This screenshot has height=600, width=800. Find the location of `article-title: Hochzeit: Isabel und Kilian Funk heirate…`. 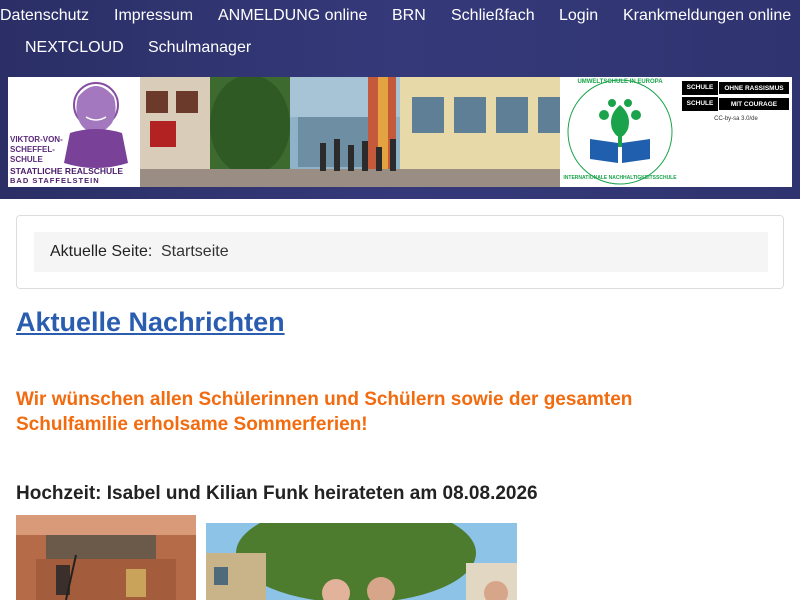

article-title: Hochzeit: Isabel und Kilian Funk heirate… is located at coordinates (277, 493).